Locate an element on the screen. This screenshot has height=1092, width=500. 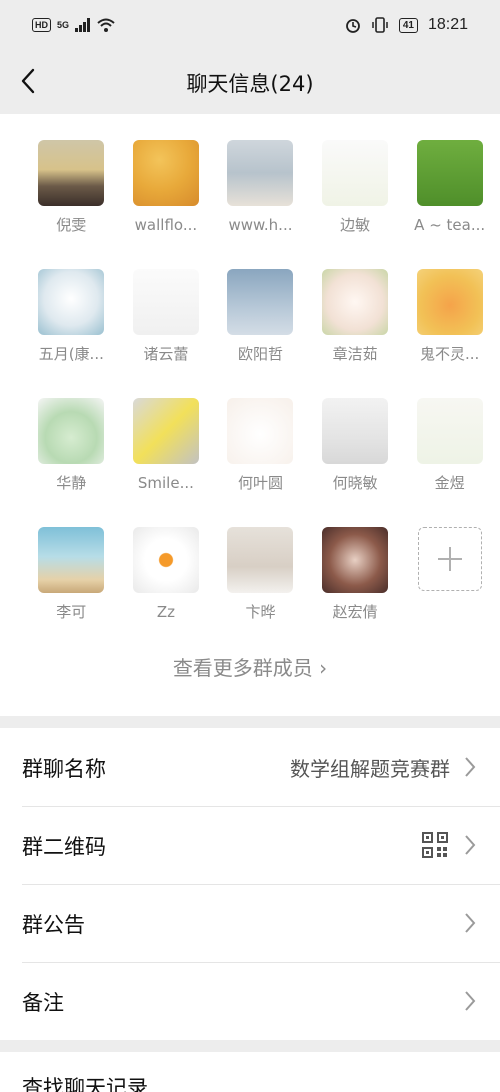
member-item: 金煜 is located at coordinates (449, 445).